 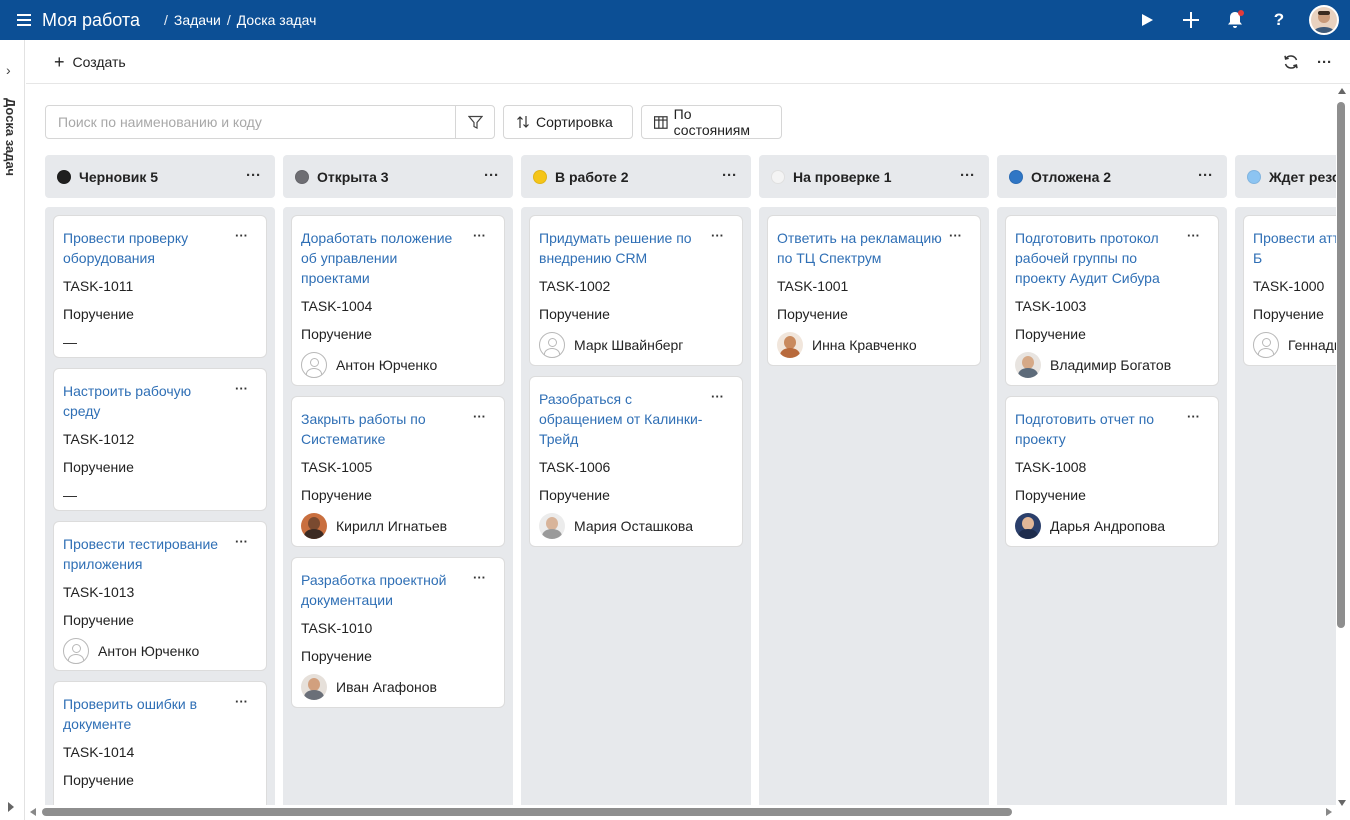 What do you see at coordinates (1324, 20) in the screenshot?
I see `user-avatar` at bounding box center [1324, 20].